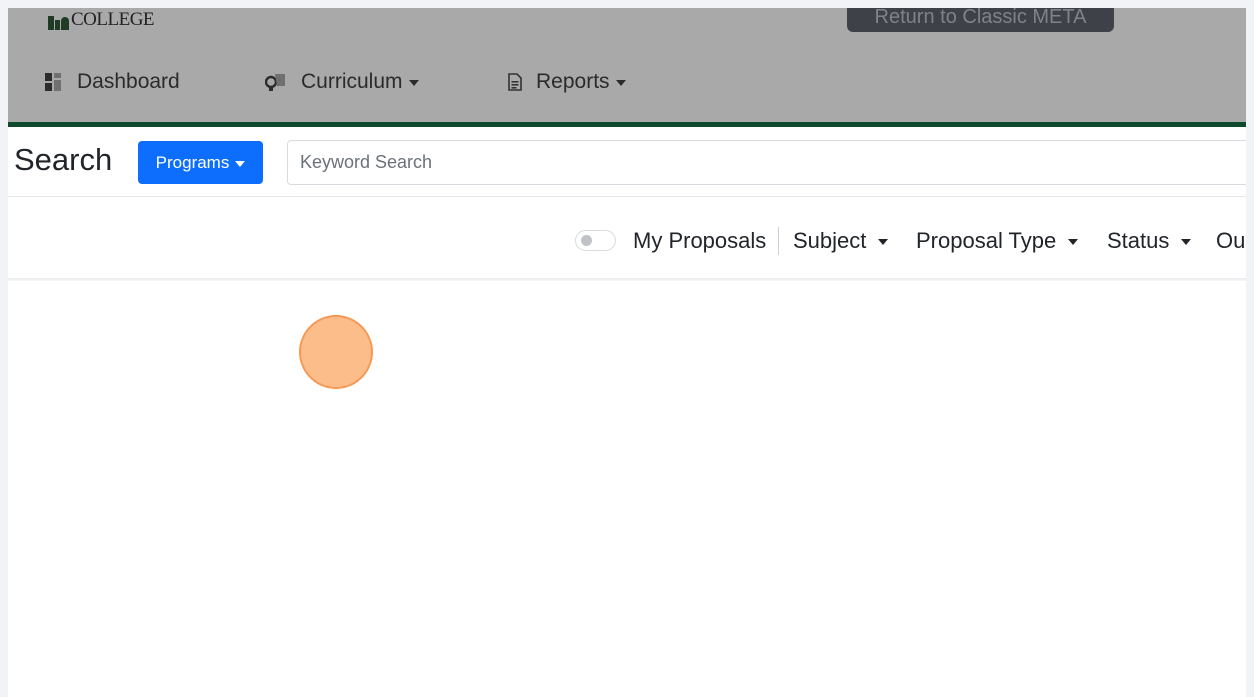  What do you see at coordinates (766, 162) in the screenshot?
I see `keyword-search-input` at bounding box center [766, 162].